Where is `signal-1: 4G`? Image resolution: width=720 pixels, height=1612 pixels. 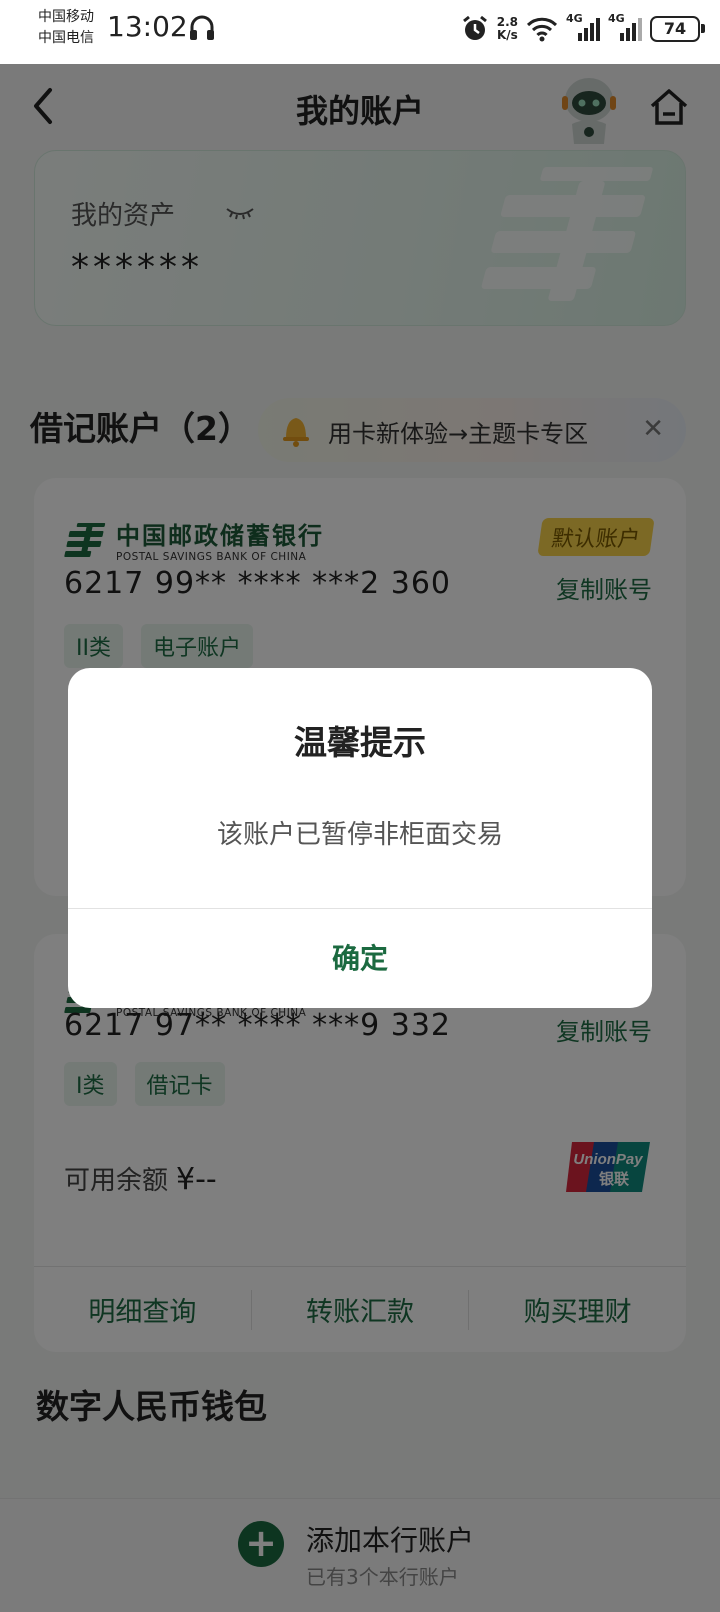 signal-1: 4G is located at coordinates (583, 27).